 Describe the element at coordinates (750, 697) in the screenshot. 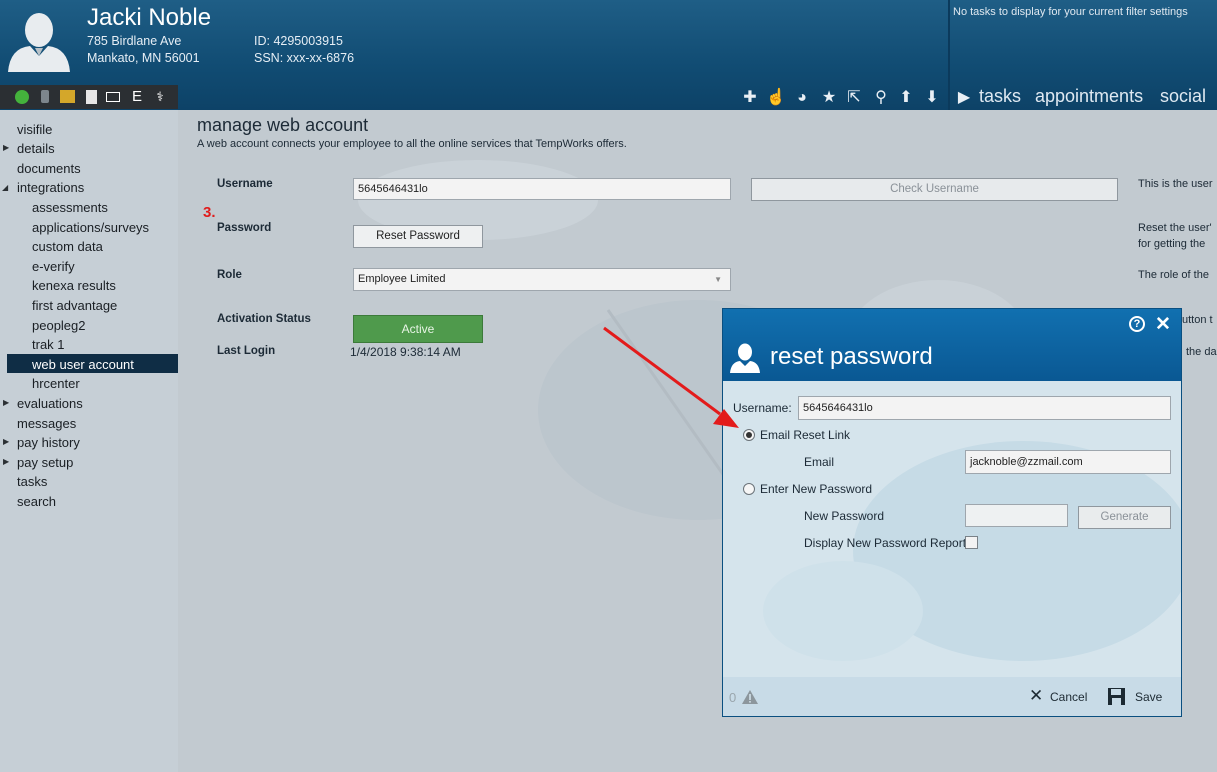

I see `warning-icon` at that location.